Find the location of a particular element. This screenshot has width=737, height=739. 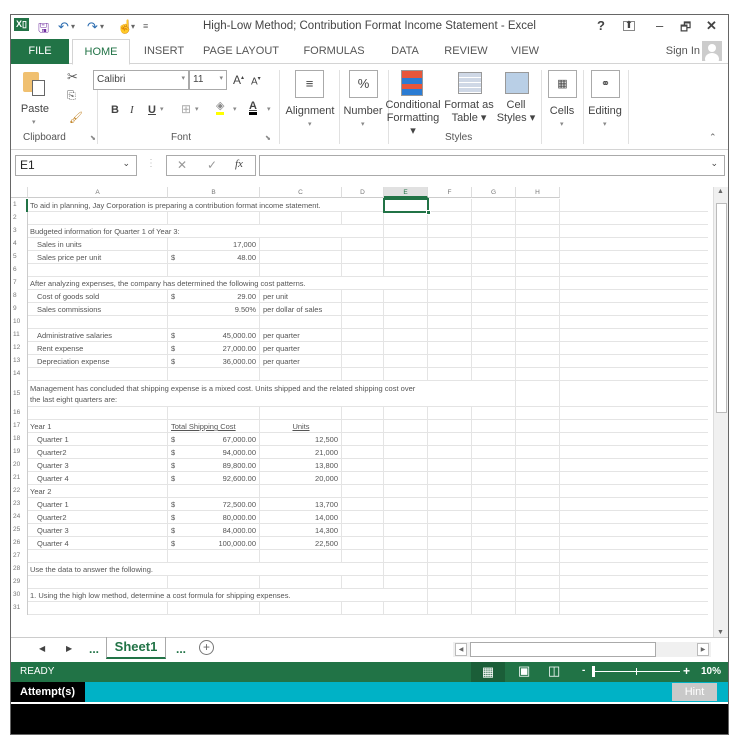

cell-d31 is located at coordinates (363, 608).